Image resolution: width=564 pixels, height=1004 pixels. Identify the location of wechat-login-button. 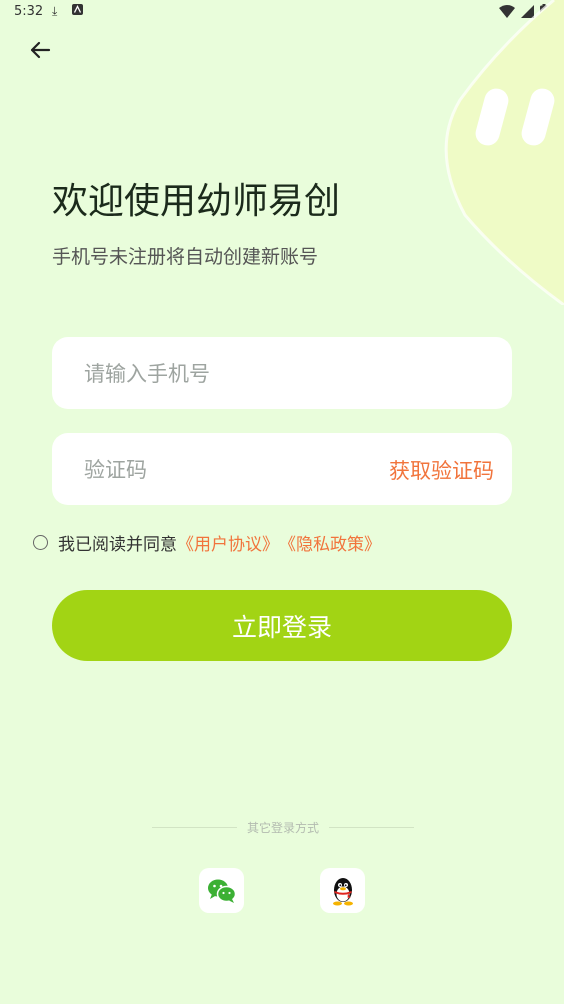
(221, 890).